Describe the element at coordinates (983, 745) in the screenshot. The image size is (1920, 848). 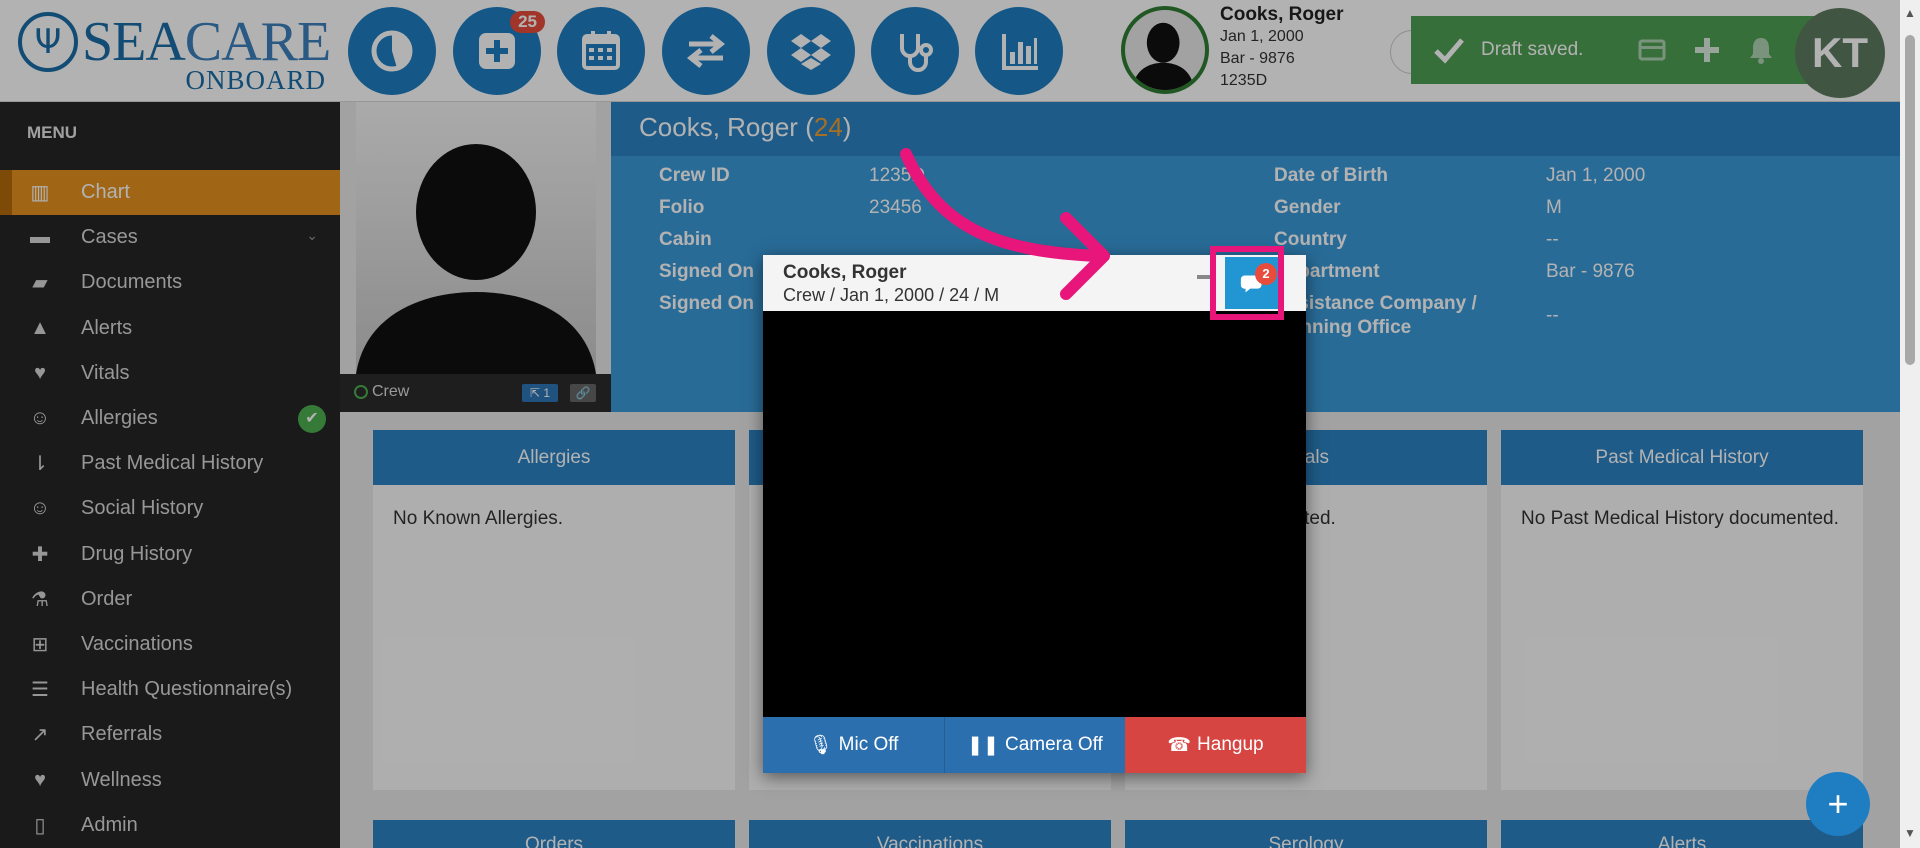
I see `pause-icon: ❚❚` at that location.